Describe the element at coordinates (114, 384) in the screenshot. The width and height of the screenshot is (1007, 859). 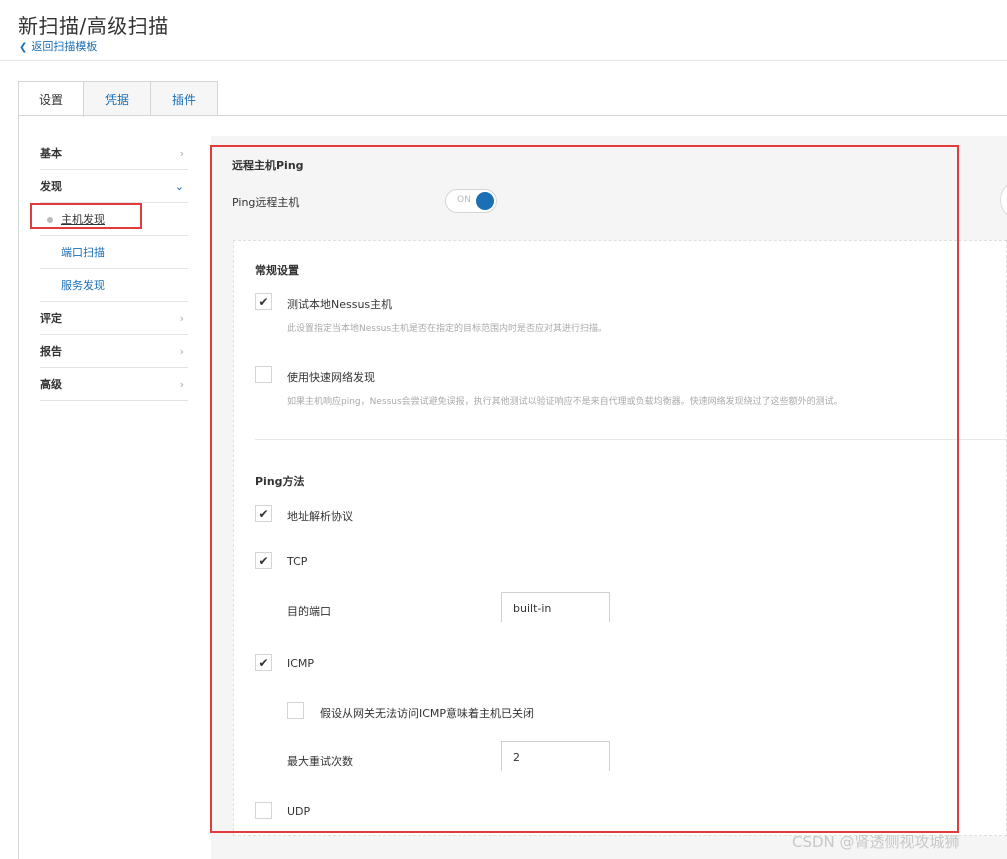
I see `sidebar-item-advanced: 高级 ›` at that location.